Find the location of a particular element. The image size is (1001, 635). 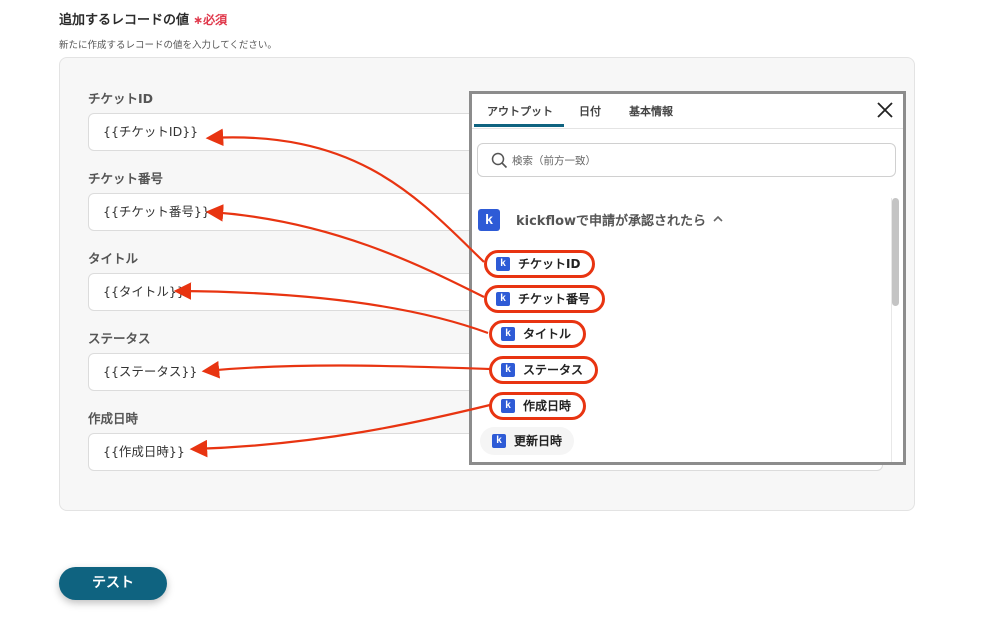

section-title: 追加するレコードの値 ∗必須 is located at coordinates (143, 18).